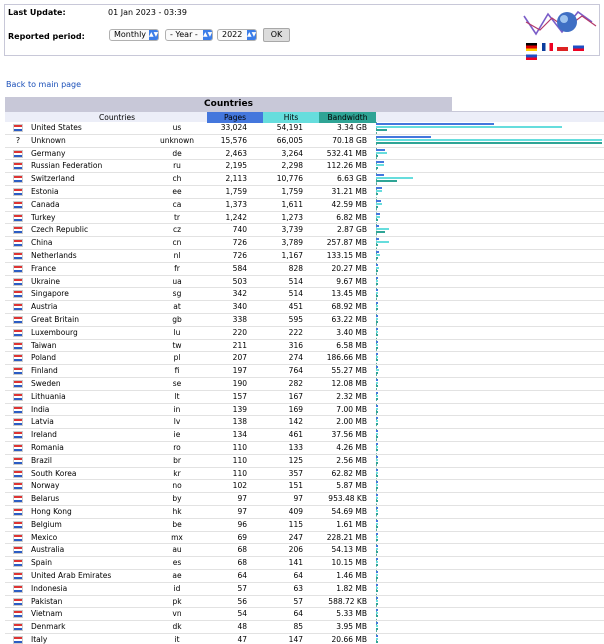 This screenshot has width=604, height=644. I want to click on table-row: Pakistan pk 56 57 588.72 KB, so click(304, 602).